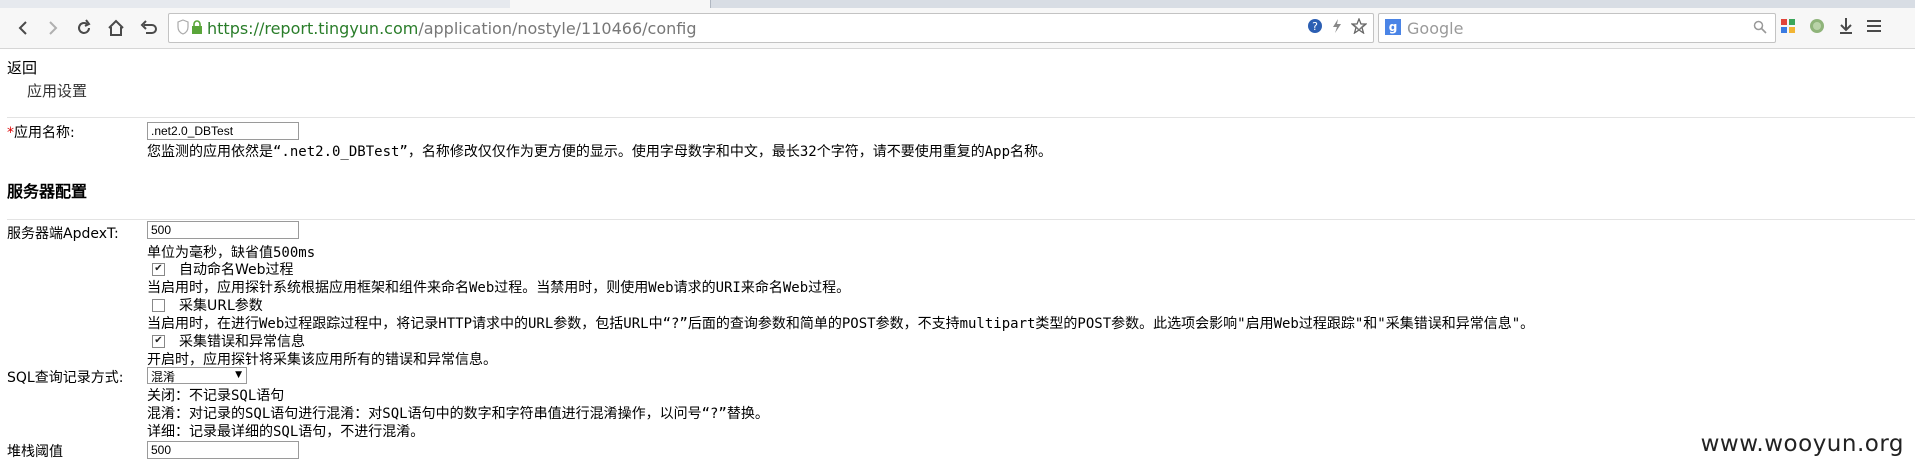 Image resolution: width=1915 pixels, height=462 pixels. What do you see at coordinates (1788, 28) in the screenshot?
I see `apps-grid-icon` at bounding box center [1788, 28].